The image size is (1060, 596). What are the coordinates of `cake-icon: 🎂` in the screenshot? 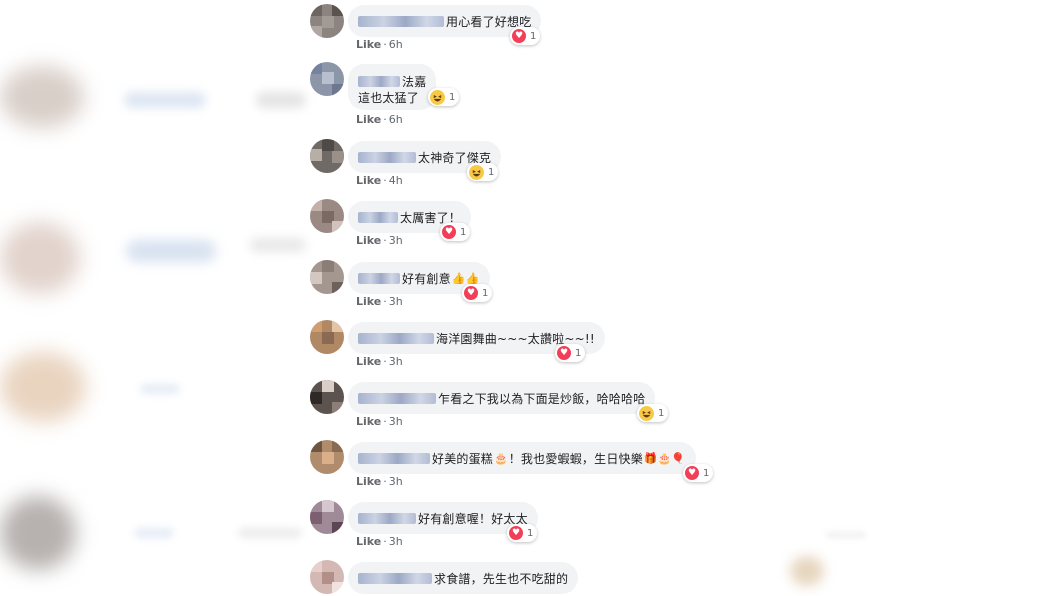 It's located at (501, 458).